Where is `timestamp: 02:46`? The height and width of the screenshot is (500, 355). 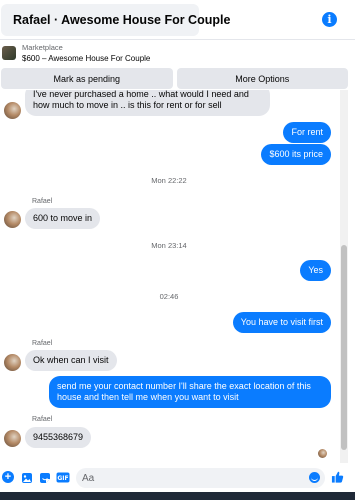
timestamp: 02:46 is located at coordinates (169, 296).